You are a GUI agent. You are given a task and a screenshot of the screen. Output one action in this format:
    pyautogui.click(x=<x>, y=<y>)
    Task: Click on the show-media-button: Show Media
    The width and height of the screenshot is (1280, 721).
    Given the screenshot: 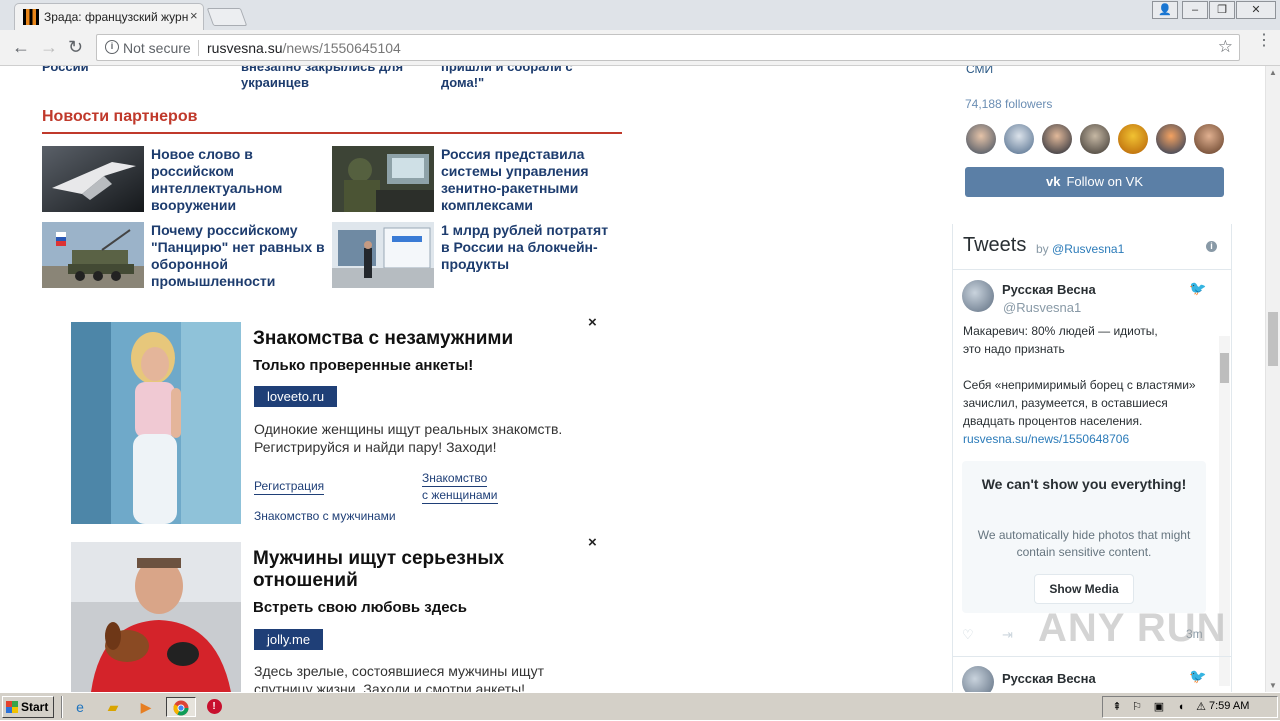 What is the action you would take?
    pyautogui.click(x=1084, y=589)
    